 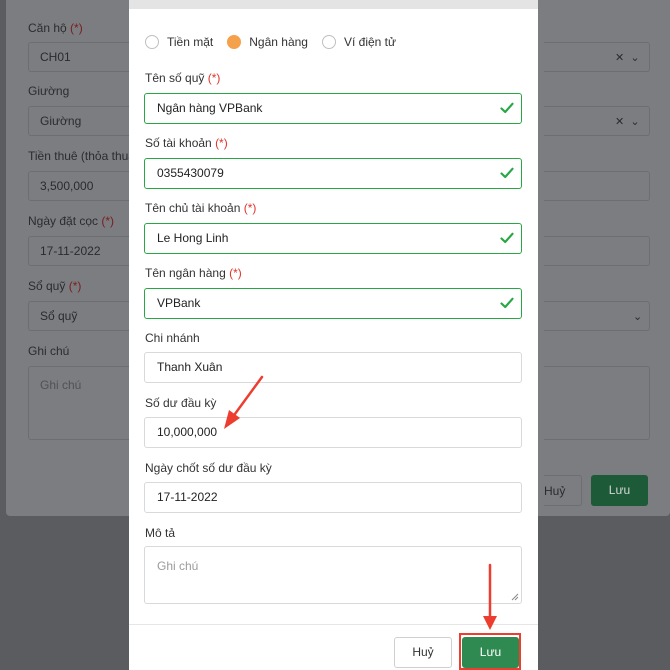 What do you see at coordinates (208, 468) in the screenshot?
I see `closing-date-label: Ngày chốt số dư đầu kỳ` at bounding box center [208, 468].